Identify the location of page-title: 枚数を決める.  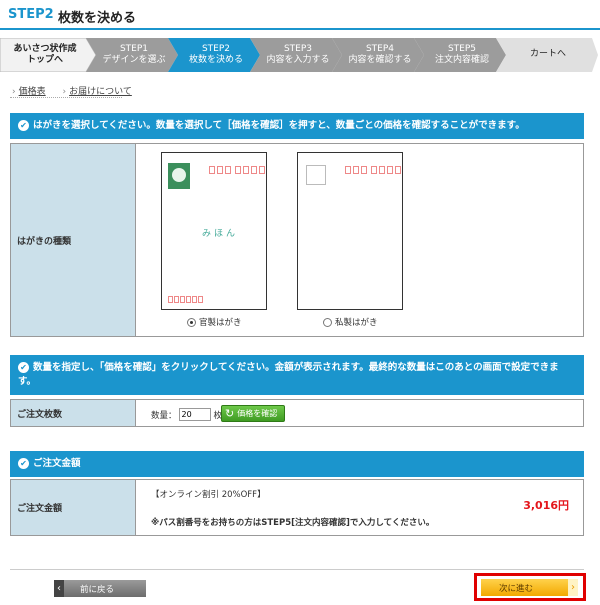
(97, 18).